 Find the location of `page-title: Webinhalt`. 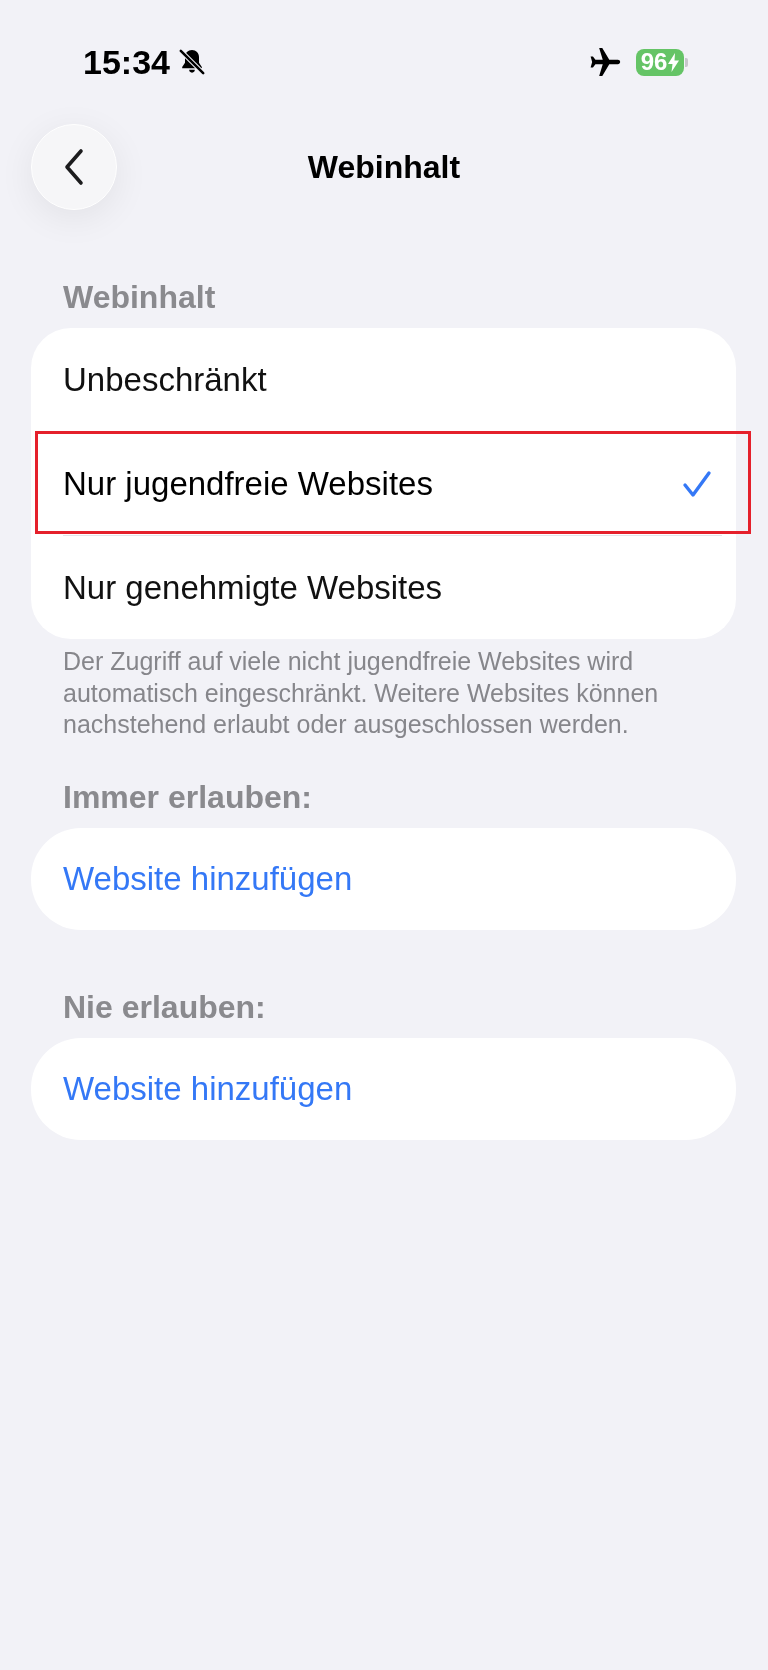

page-title: Webinhalt is located at coordinates (384, 167).